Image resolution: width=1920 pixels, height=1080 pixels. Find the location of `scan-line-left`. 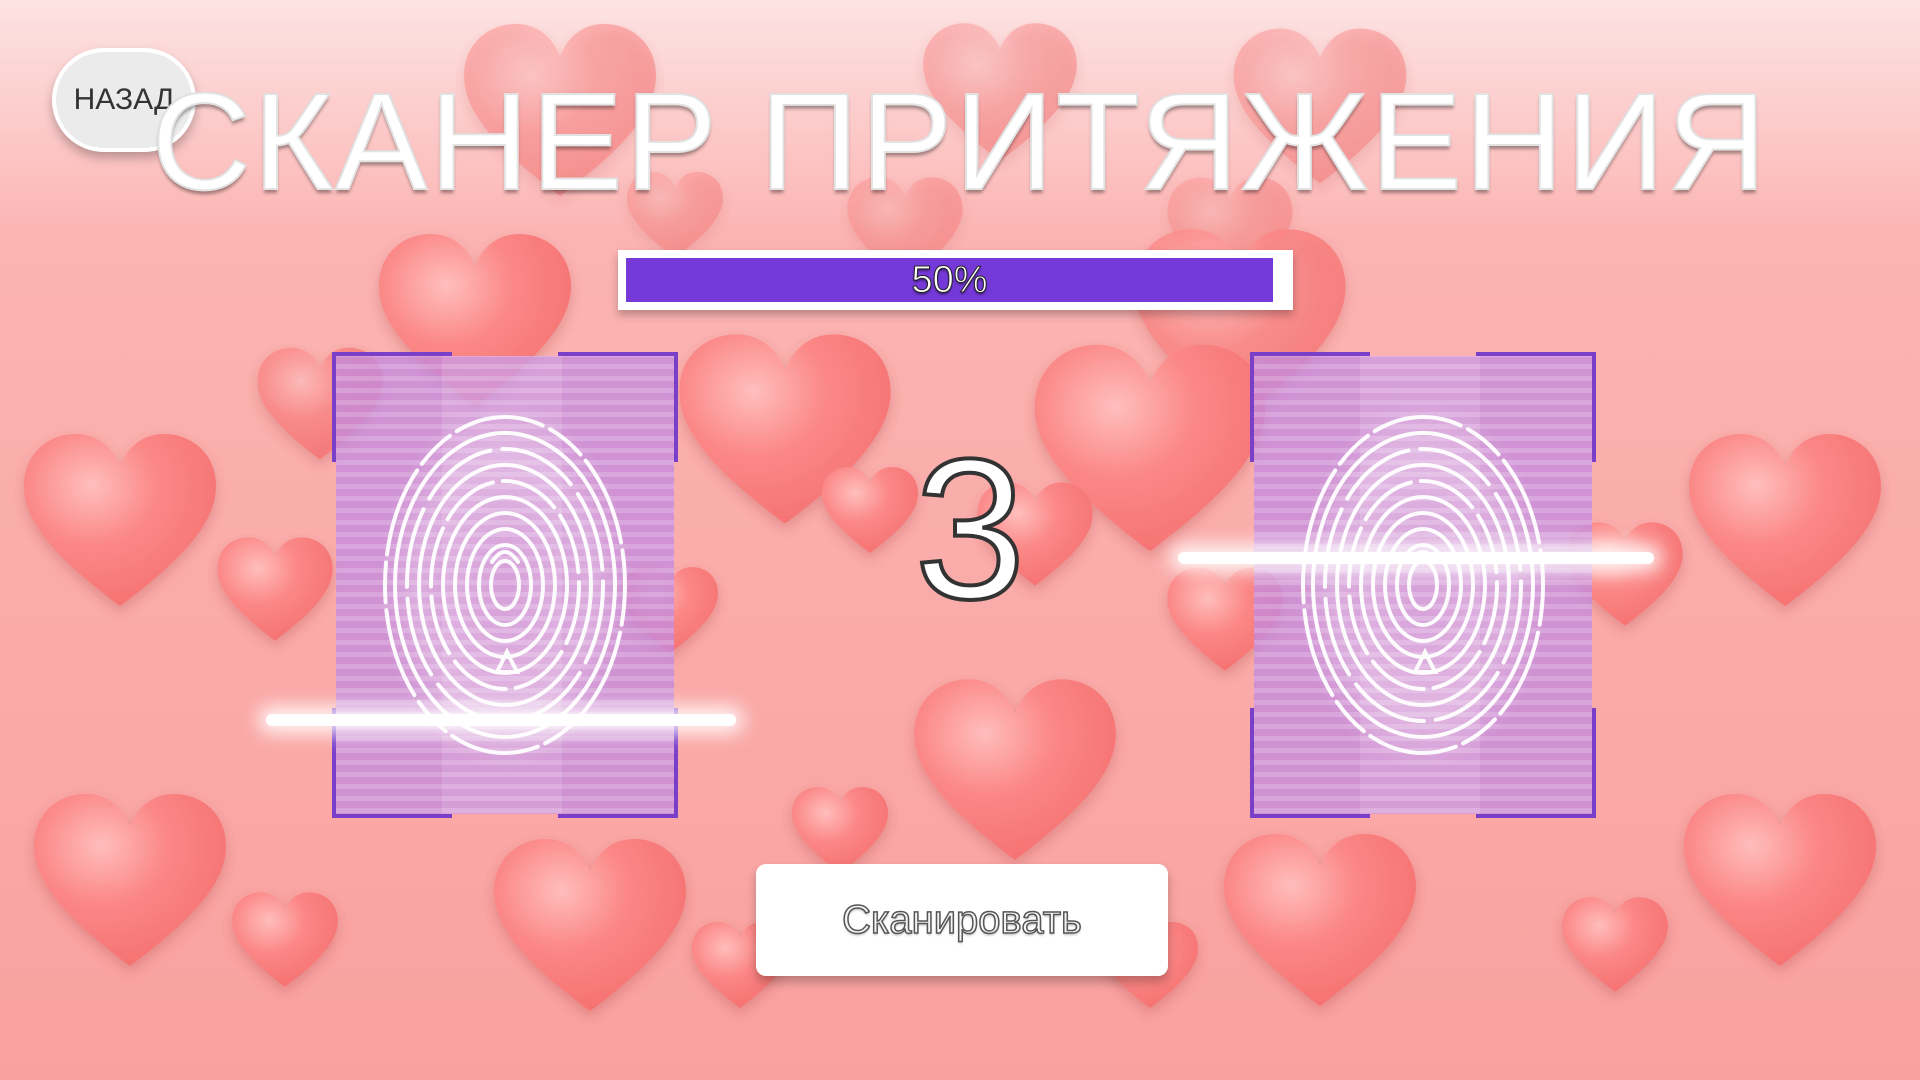

scan-line-left is located at coordinates (501, 720).